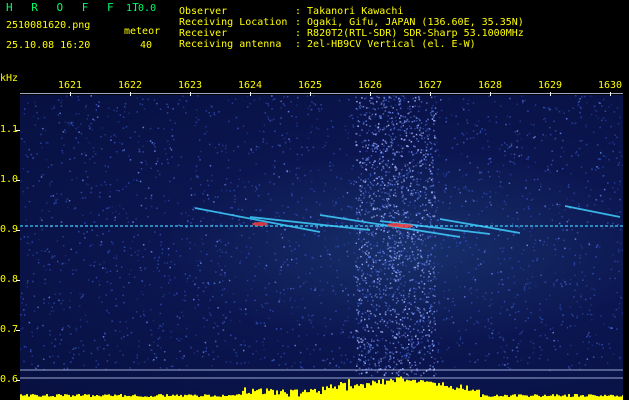  I want to click on info-value: : R820T2(RTL-SDR) SDR-Sharp 53.1000MHz, so click(409, 33).